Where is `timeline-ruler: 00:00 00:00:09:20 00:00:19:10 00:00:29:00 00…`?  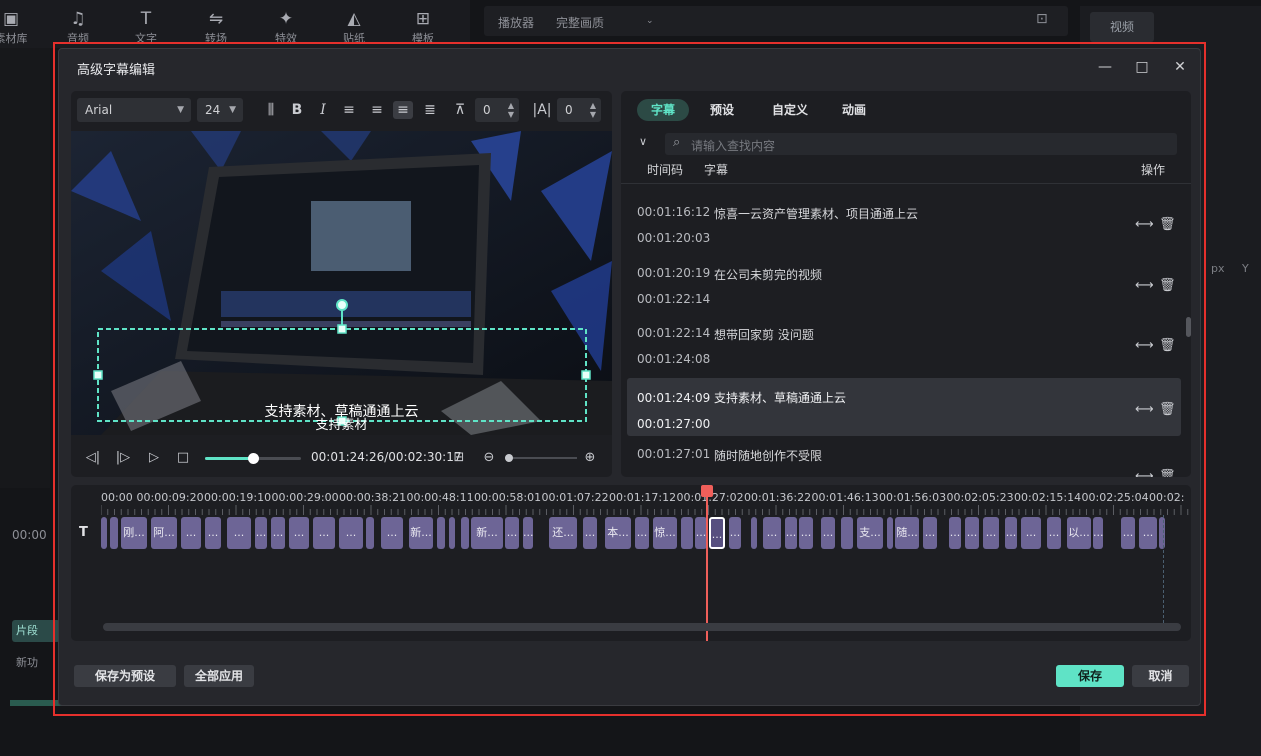
timeline-ruler: 00:00 00:00:09:20 00:00:19:10 00:00:29:00 00… is located at coordinates (646, 500).